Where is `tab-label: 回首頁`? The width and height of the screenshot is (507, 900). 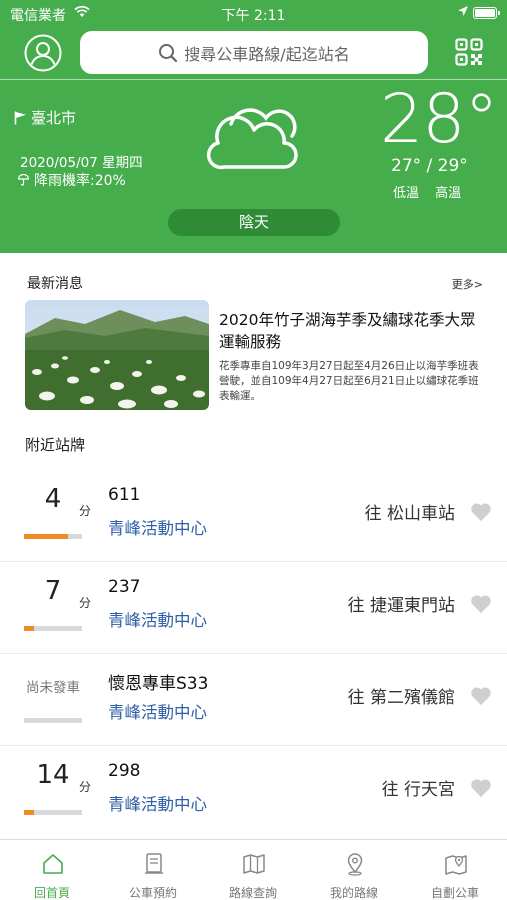
tab-label: 回首頁 is located at coordinates (51, 893).